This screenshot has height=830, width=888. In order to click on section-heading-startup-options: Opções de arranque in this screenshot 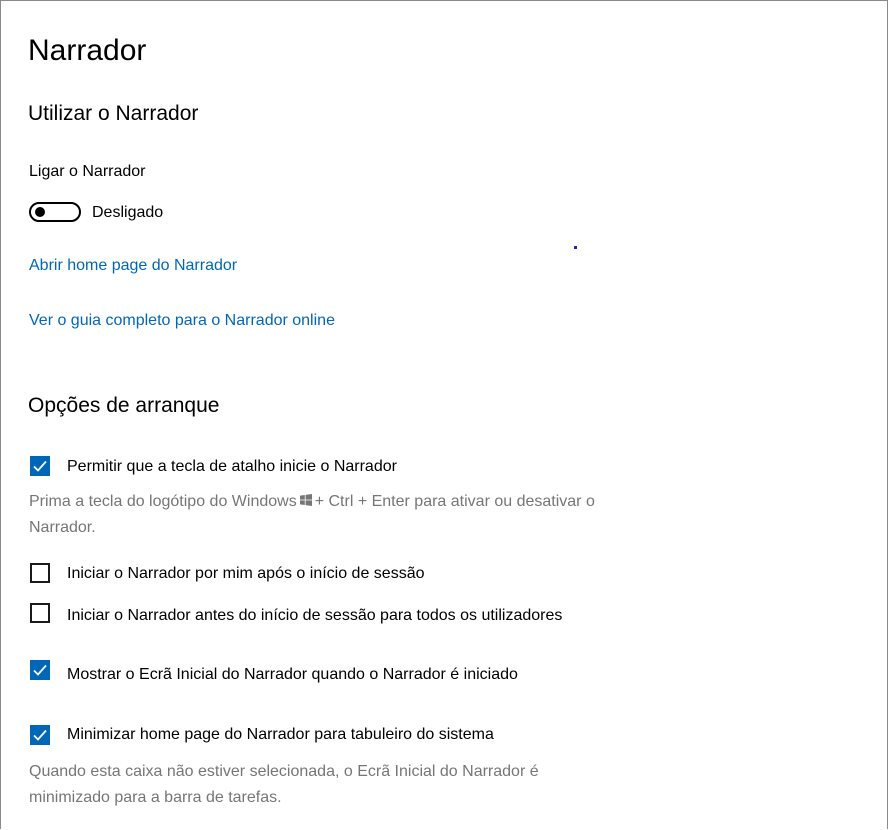, I will do `click(124, 405)`.